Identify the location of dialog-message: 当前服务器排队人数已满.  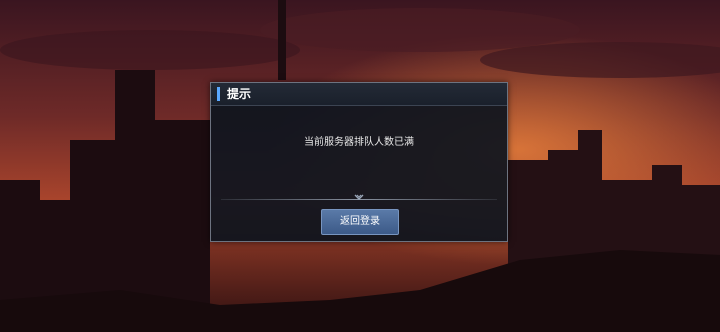
(359, 142).